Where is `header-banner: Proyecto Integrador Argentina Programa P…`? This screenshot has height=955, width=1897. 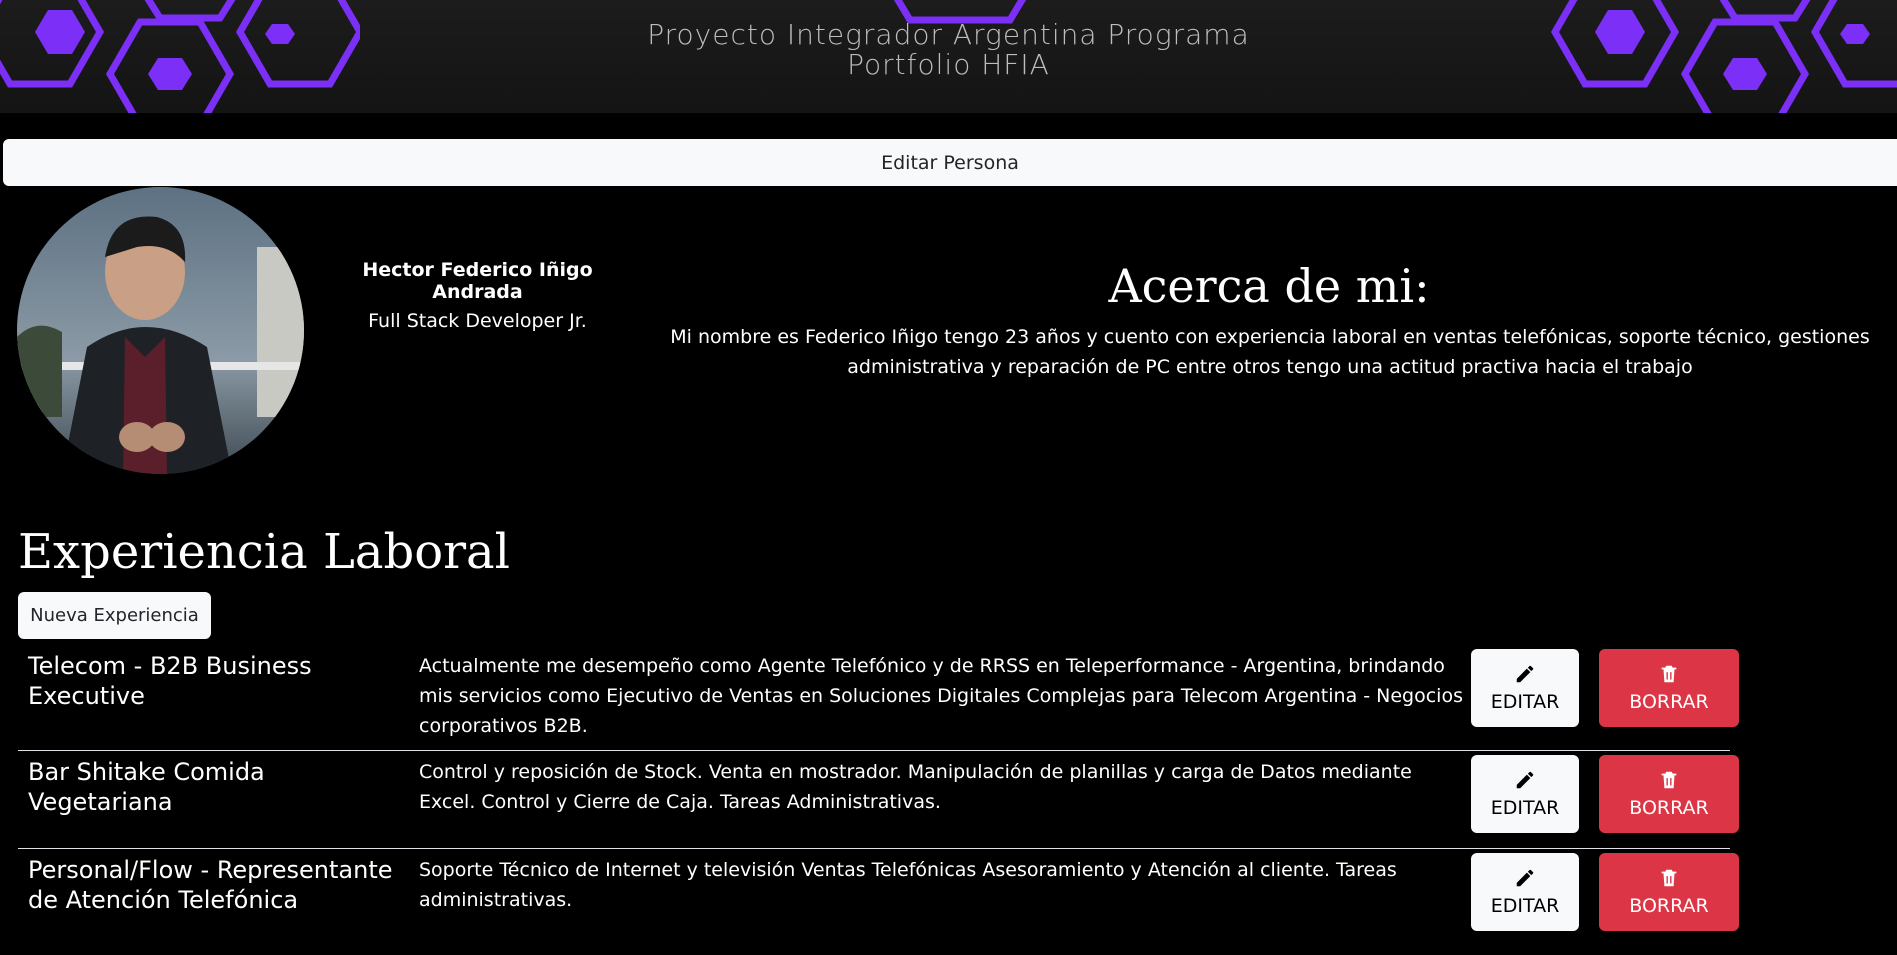 header-banner: Proyecto Integrador Argentina Programa P… is located at coordinates (948, 56).